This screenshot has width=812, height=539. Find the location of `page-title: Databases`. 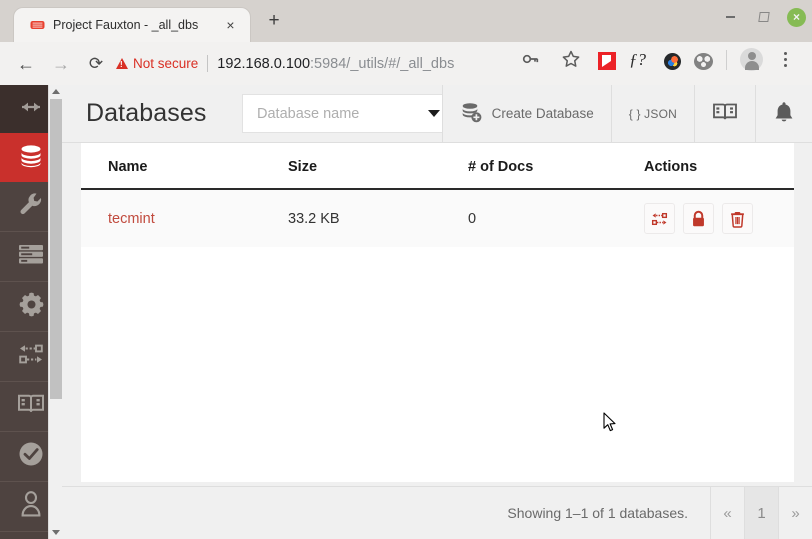

page-title: Databases is located at coordinates (146, 113).